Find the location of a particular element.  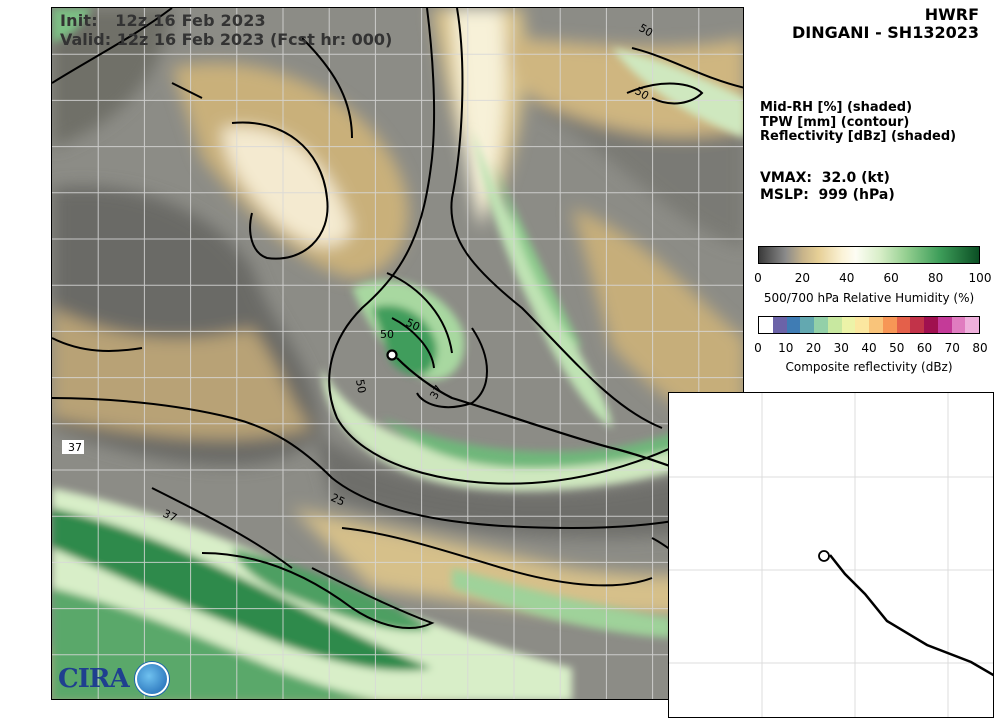

rh-tick-label: 80 is located at coordinates (935, 278).